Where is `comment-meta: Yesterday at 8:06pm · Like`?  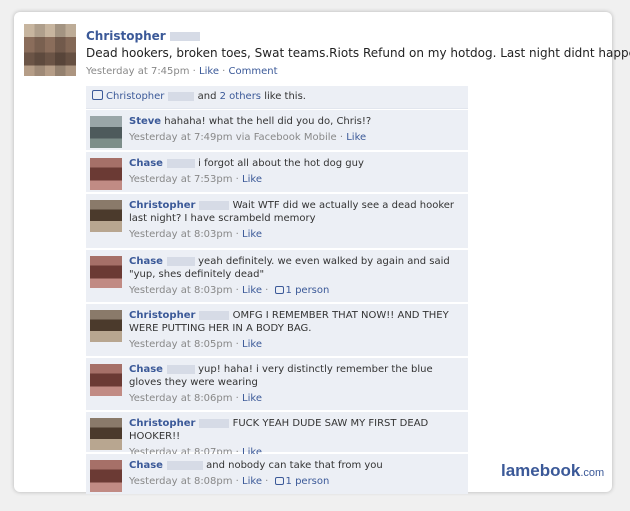 comment-meta: Yesterday at 8:06pm · Like is located at coordinates (195, 398).